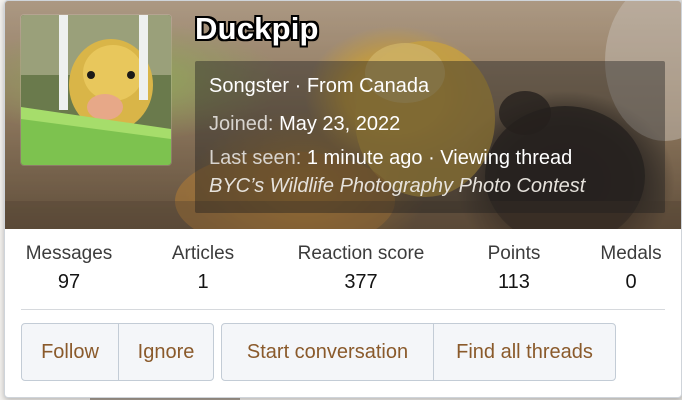  I want to click on follow-button: Follow, so click(70, 352).